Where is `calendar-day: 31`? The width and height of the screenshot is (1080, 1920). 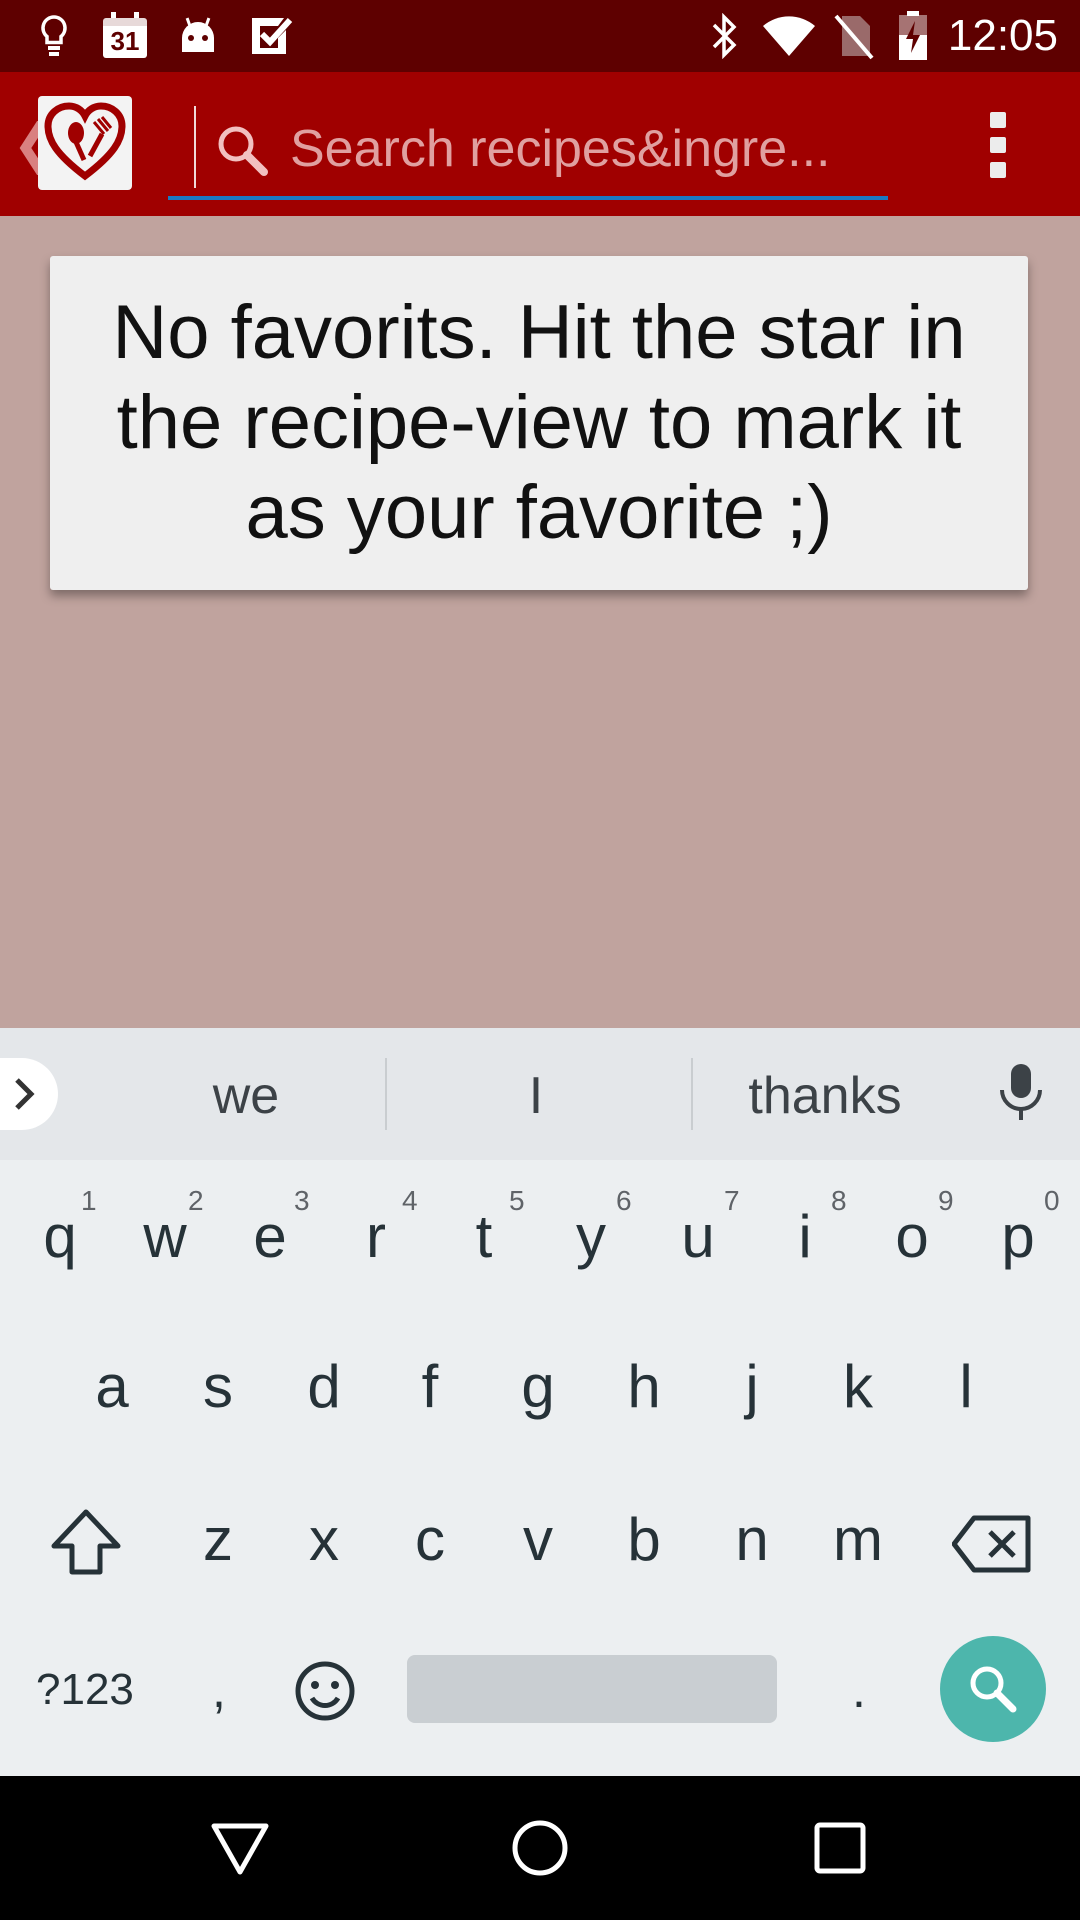 calendar-day: 31 is located at coordinates (125, 41).